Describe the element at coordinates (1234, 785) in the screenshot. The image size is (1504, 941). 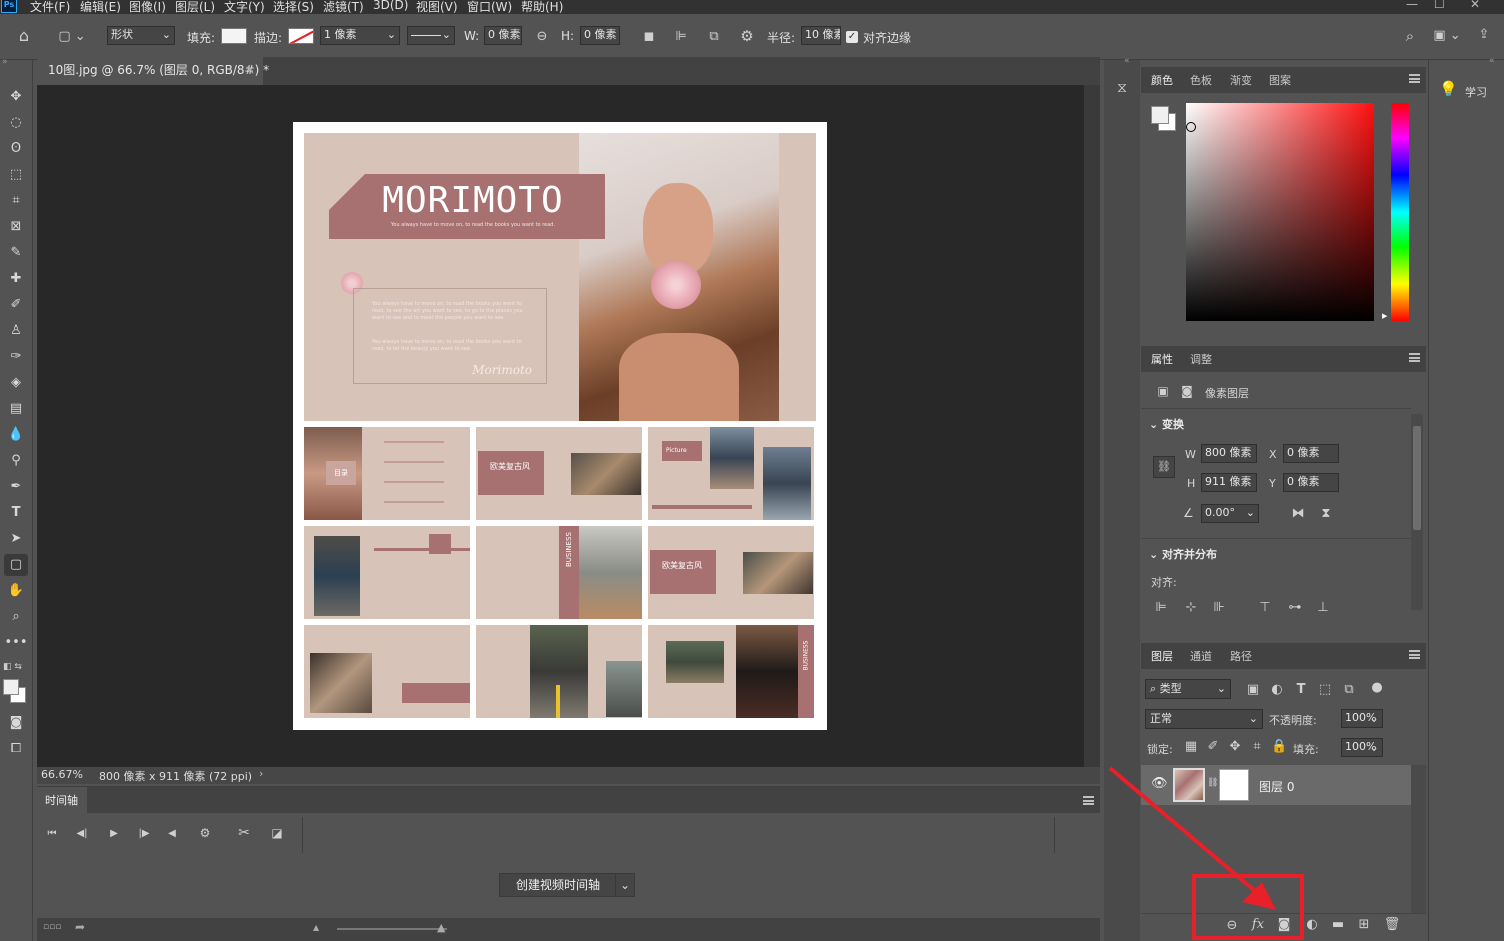
I see `layer-mask-thumbnail` at that location.